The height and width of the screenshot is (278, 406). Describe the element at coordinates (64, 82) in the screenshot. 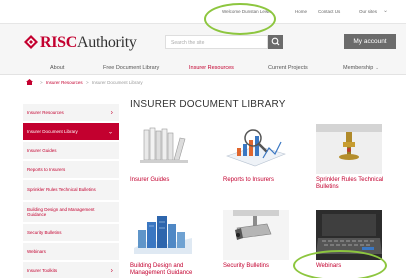

I see `breadcrumb-insurer-resources: Insurer Resources` at that location.